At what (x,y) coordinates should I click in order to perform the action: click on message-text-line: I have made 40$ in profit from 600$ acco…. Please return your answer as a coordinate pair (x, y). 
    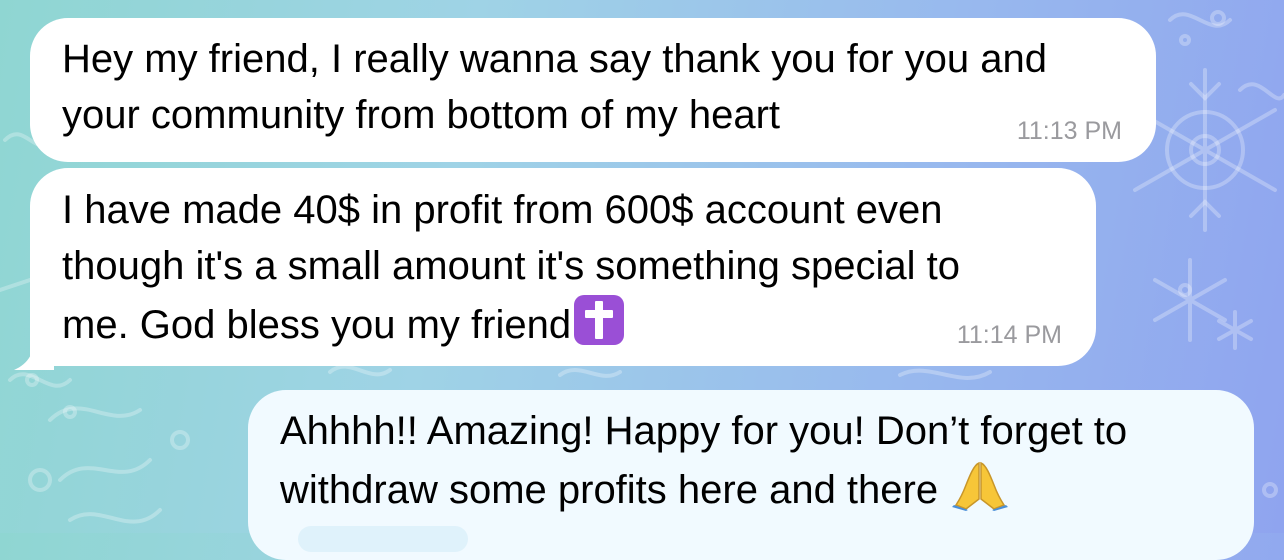
    Looking at the image, I should click on (502, 210).